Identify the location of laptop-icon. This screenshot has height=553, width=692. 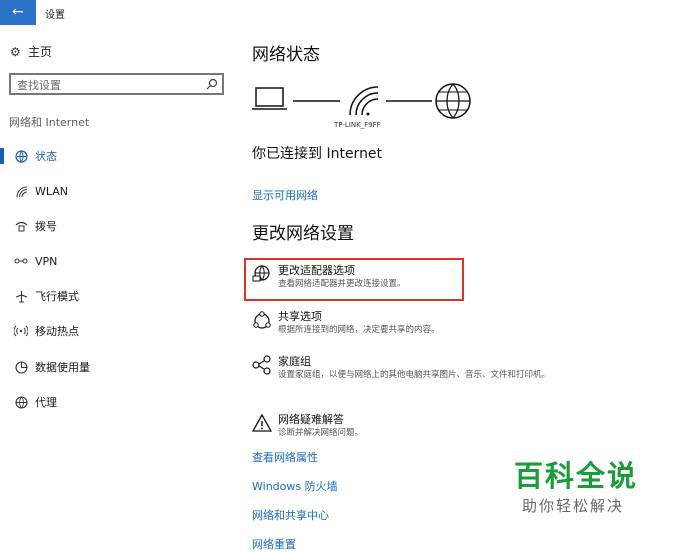
(269, 98).